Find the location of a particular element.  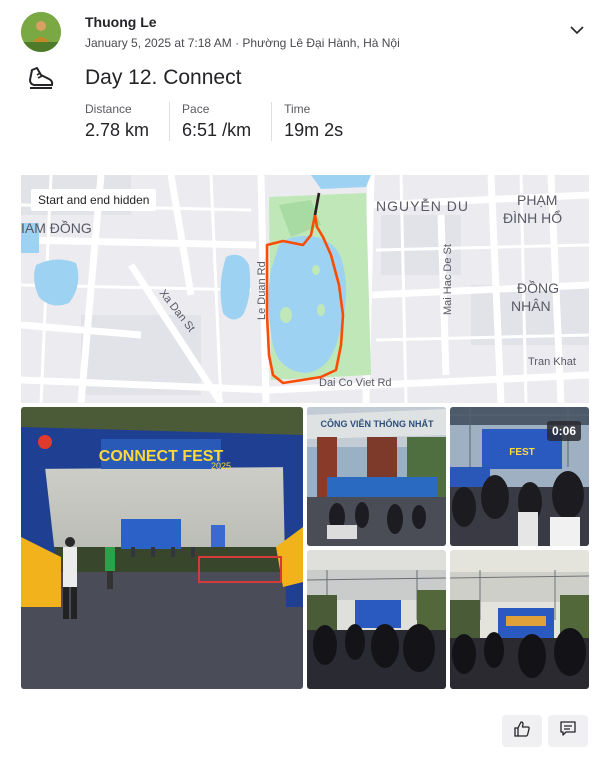

svg-text: FEST is located at coordinates (522, 452).